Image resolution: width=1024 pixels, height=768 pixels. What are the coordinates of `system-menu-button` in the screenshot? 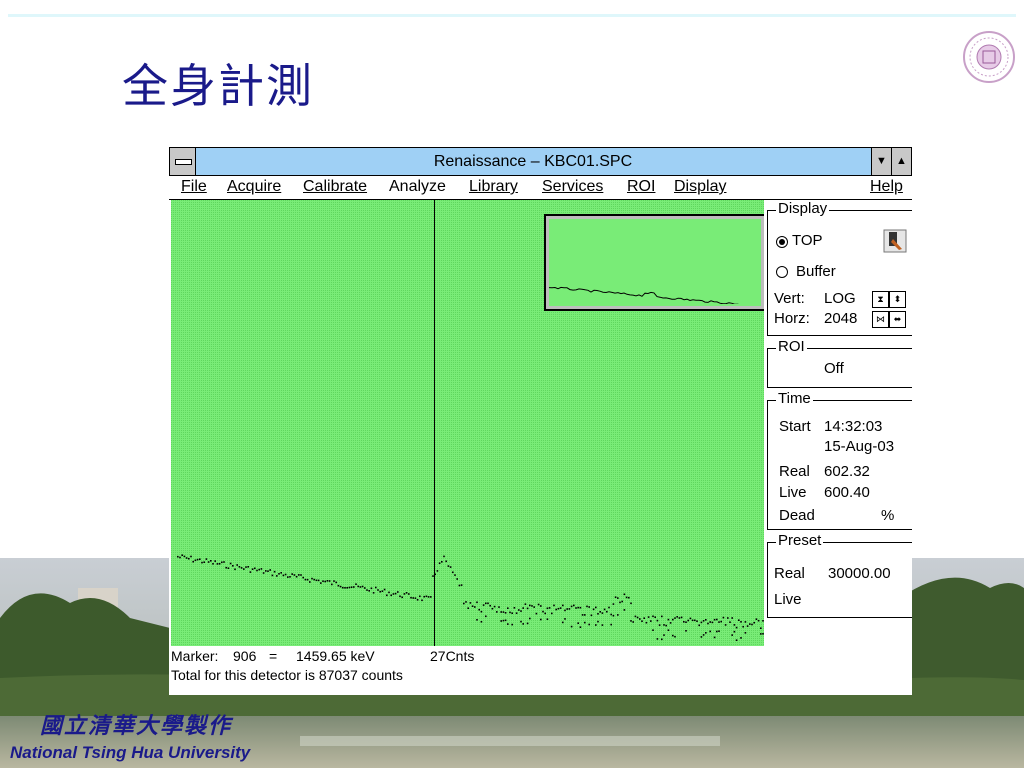 It's located at (183, 161).